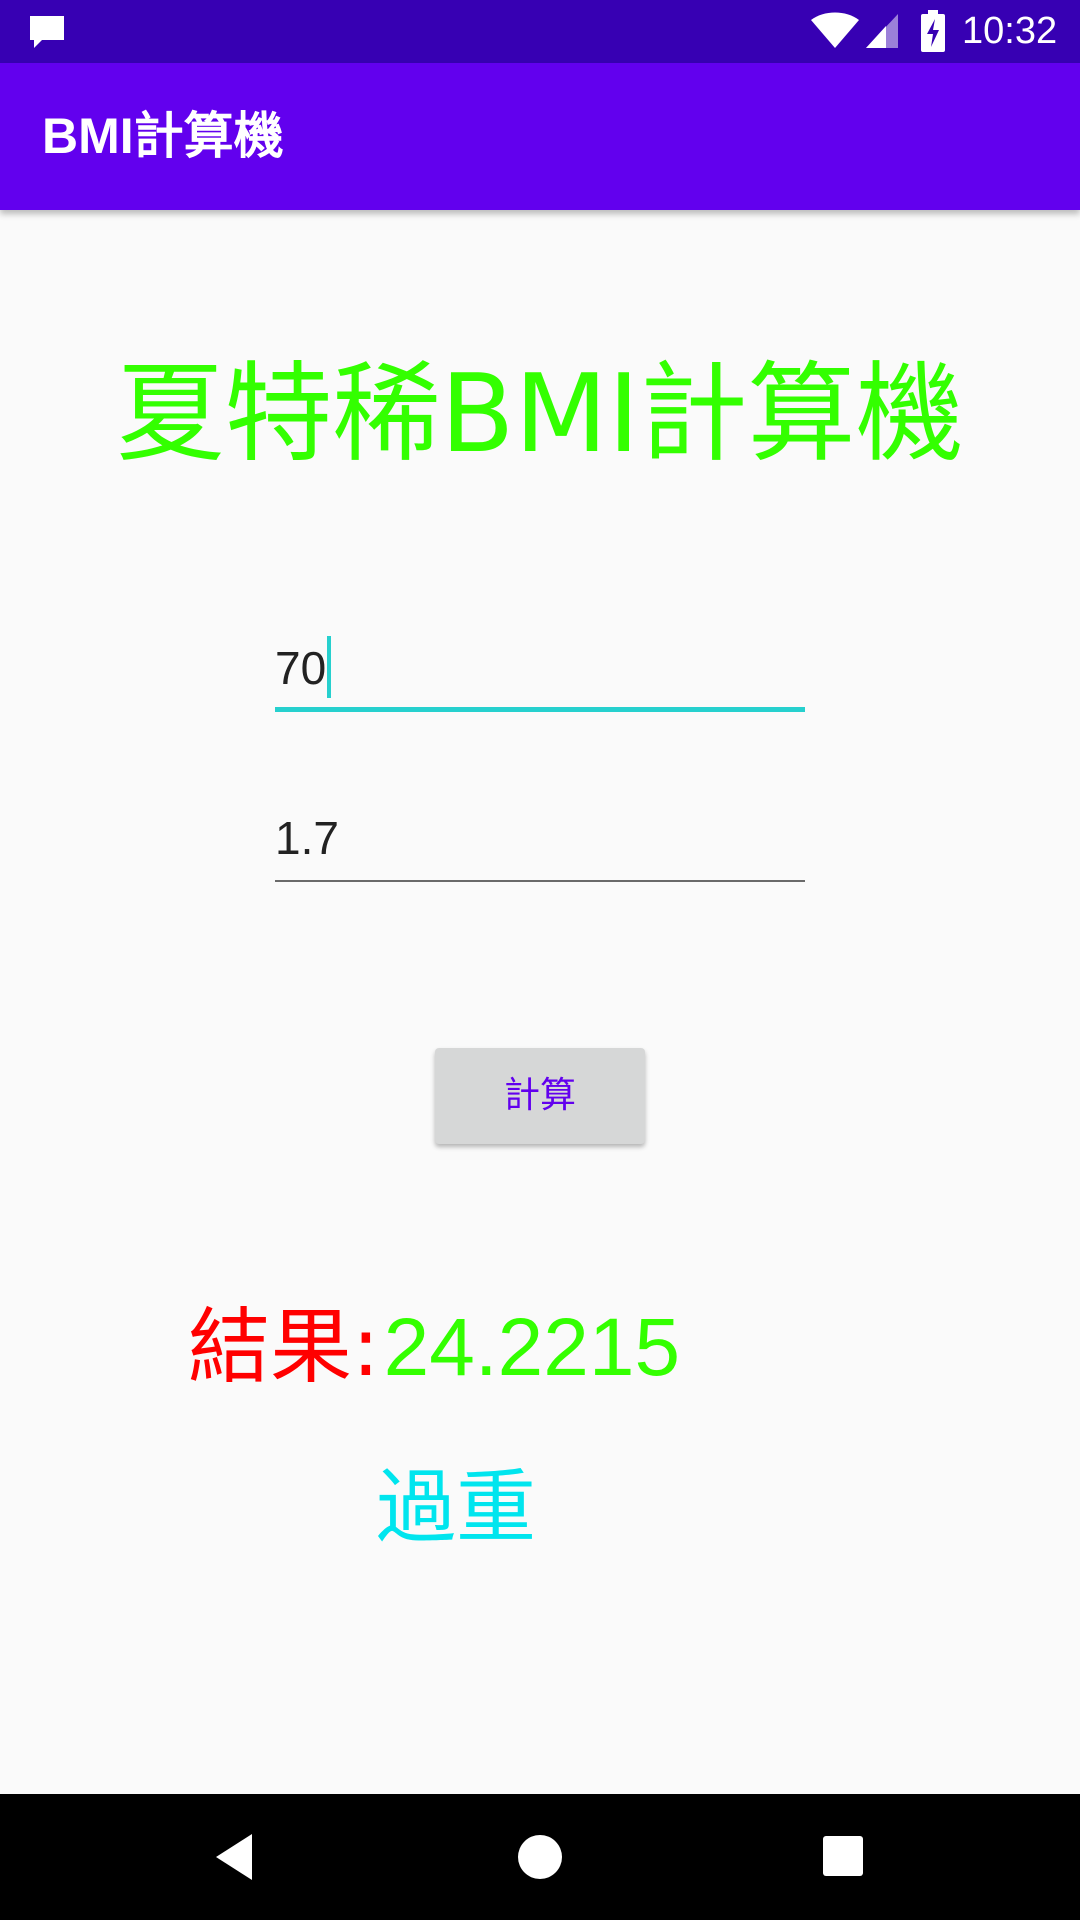  What do you see at coordinates (284, 1347) in the screenshot?
I see `result-label: 結果:` at bounding box center [284, 1347].